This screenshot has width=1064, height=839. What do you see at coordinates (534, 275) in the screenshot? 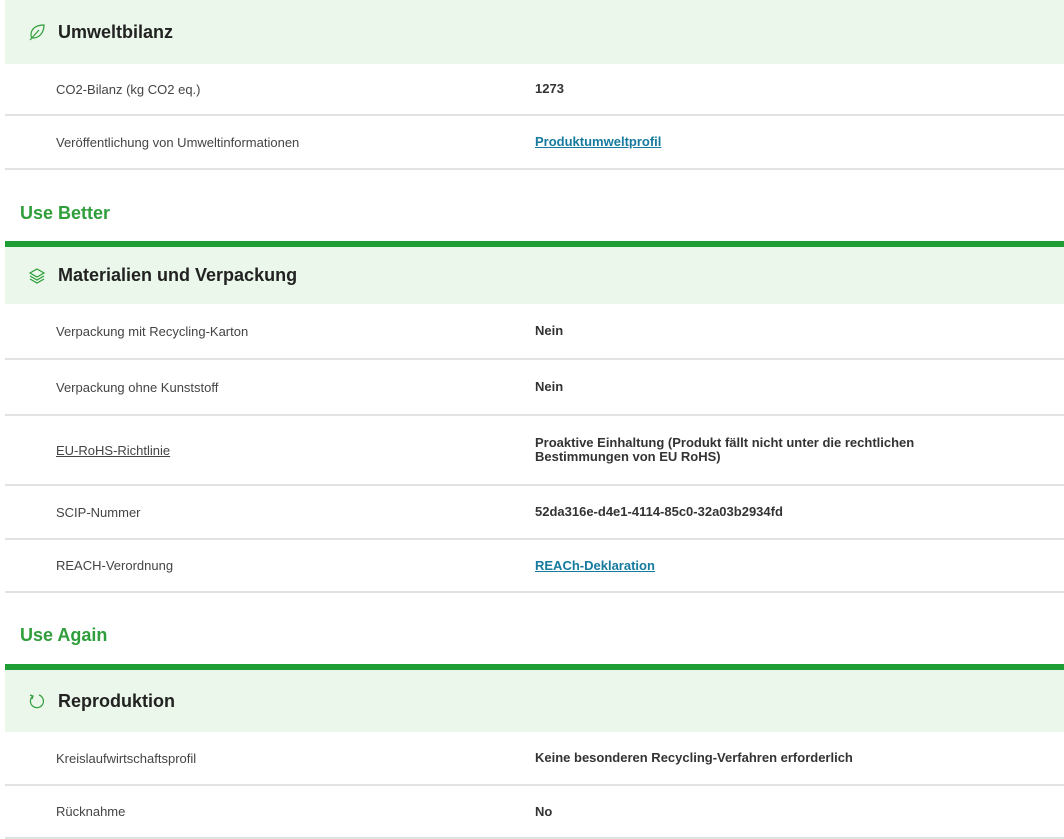
I see `section-header-materialien: Materialien und Verpackung` at bounding box center [534, 275].